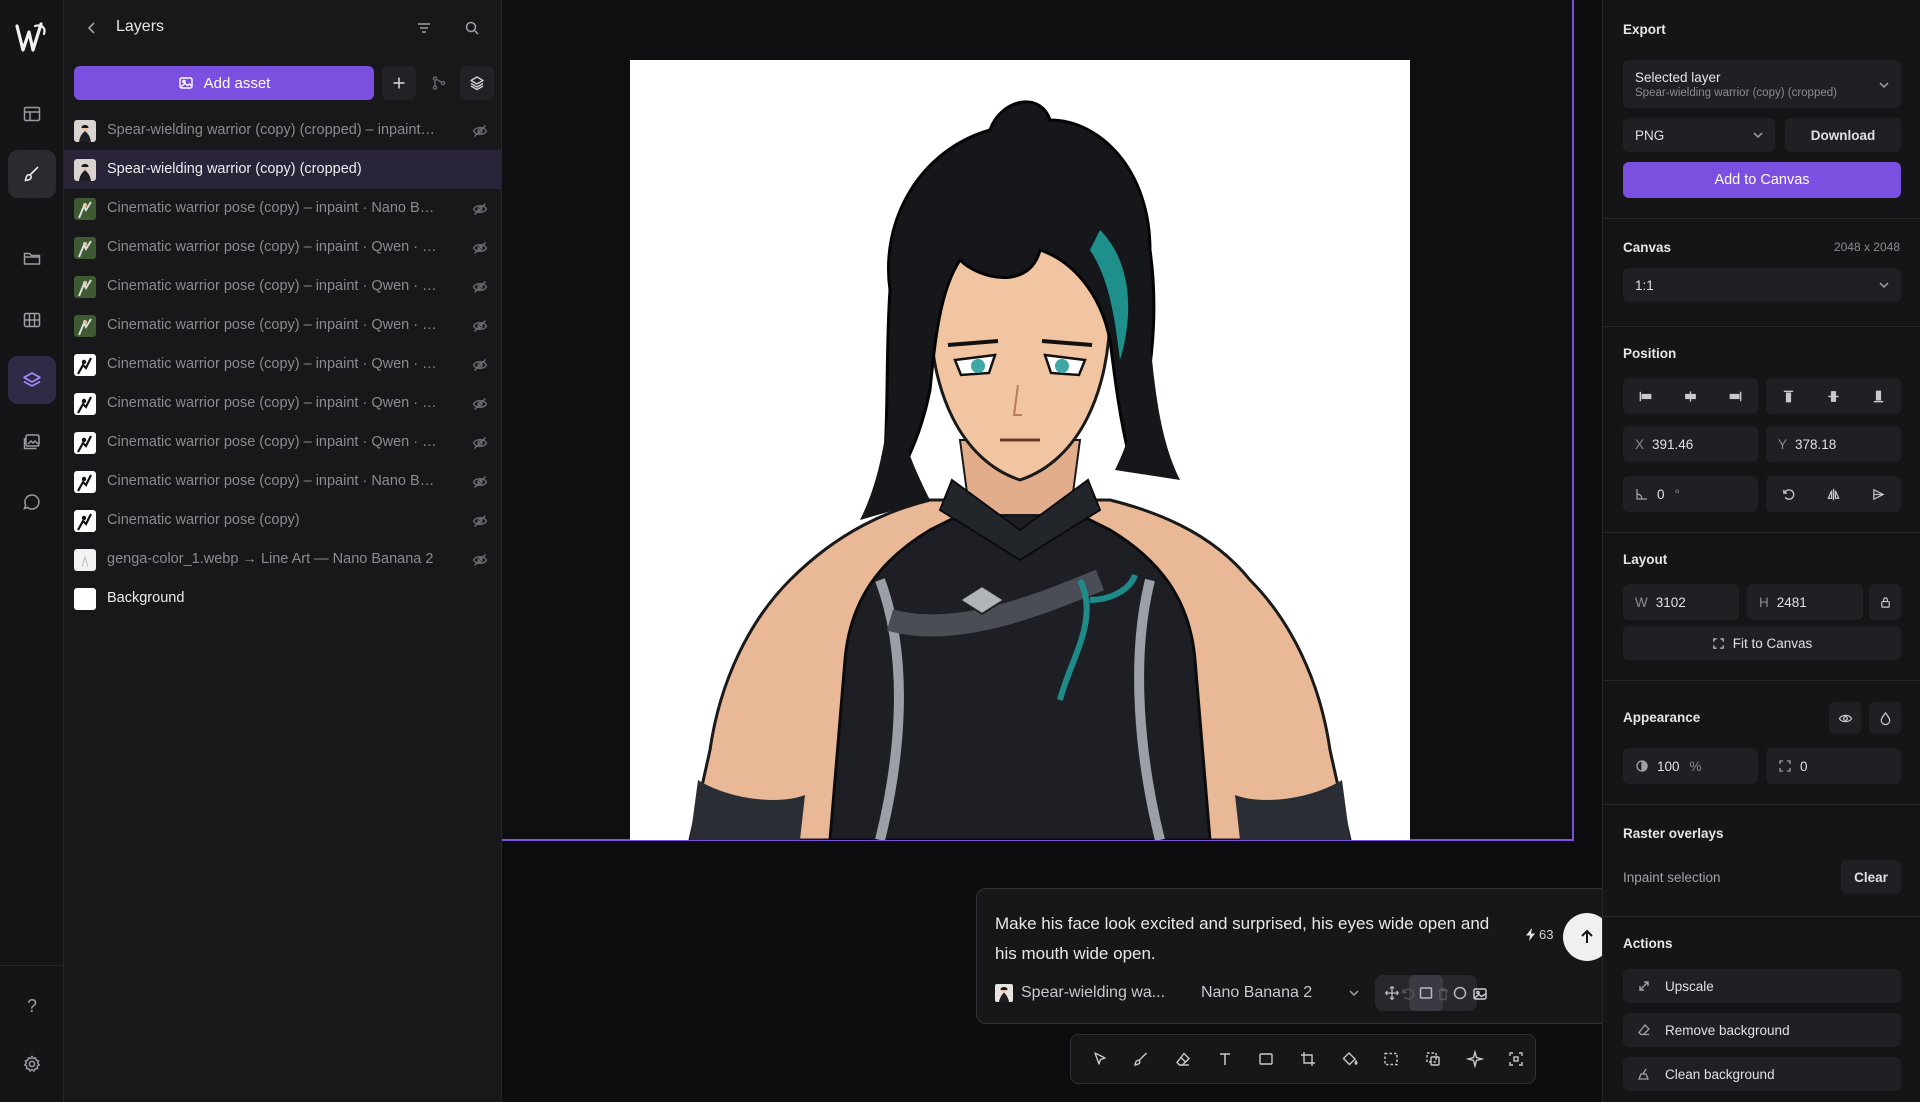 The height and width of the screenshot is (1102, 1920). What do you see at coordinates (1690, 494) in the screenshot?
I see `rotation-field: 0 °` at bounding box center [1690, 494].